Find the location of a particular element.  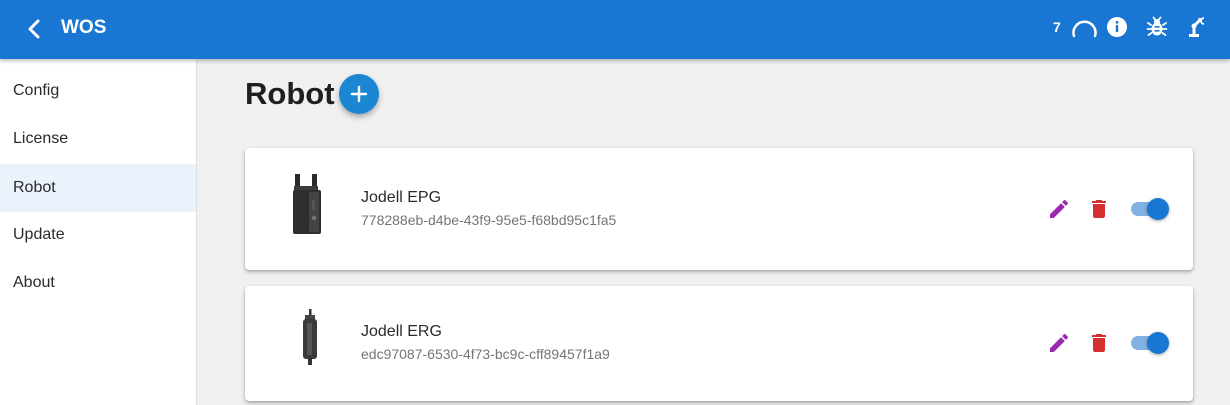

add-robot-button is located at coordinates (359, 94).